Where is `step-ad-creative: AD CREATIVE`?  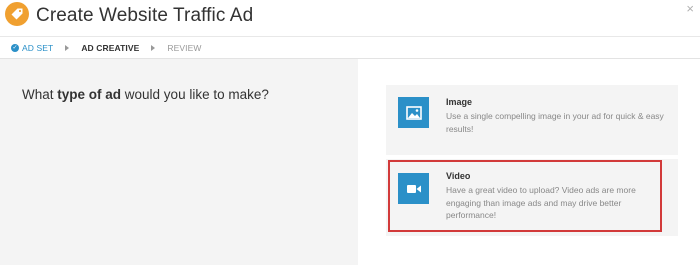
step-ad-creative: AD CREATIVE is located at coordinates (110, 48).